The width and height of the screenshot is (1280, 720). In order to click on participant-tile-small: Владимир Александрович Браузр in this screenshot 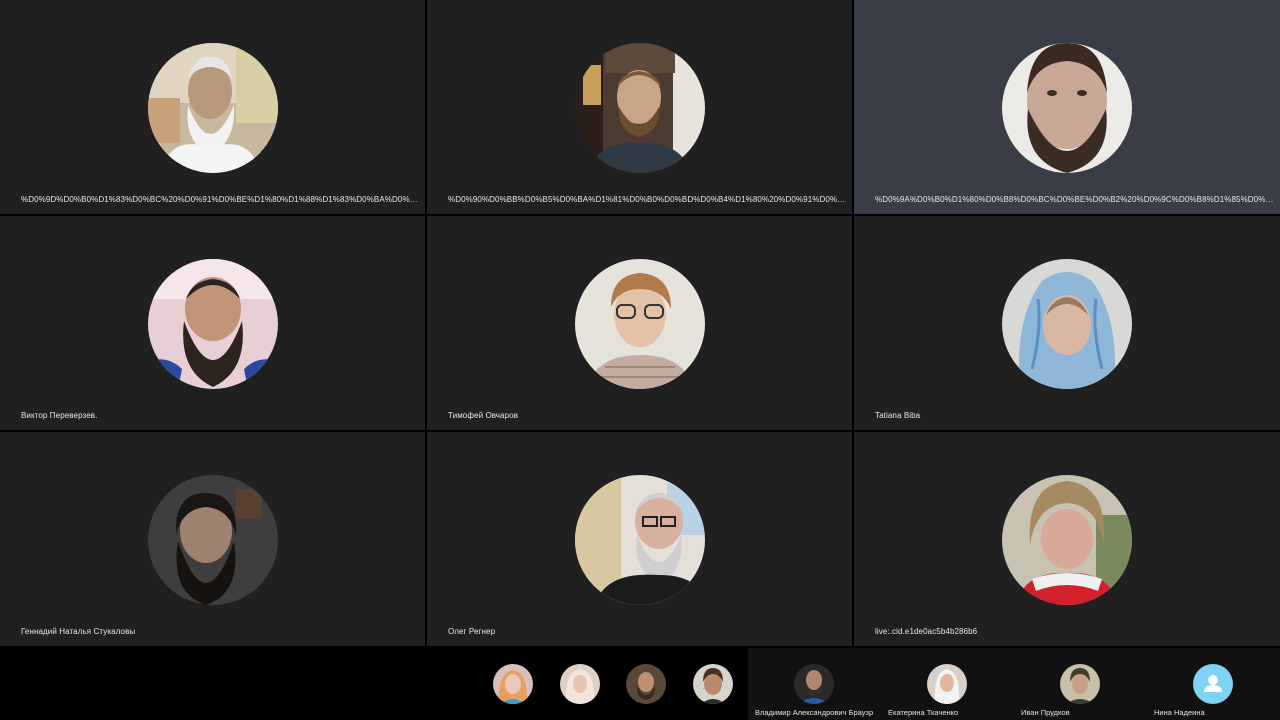, I will do `click(814, 684)`.